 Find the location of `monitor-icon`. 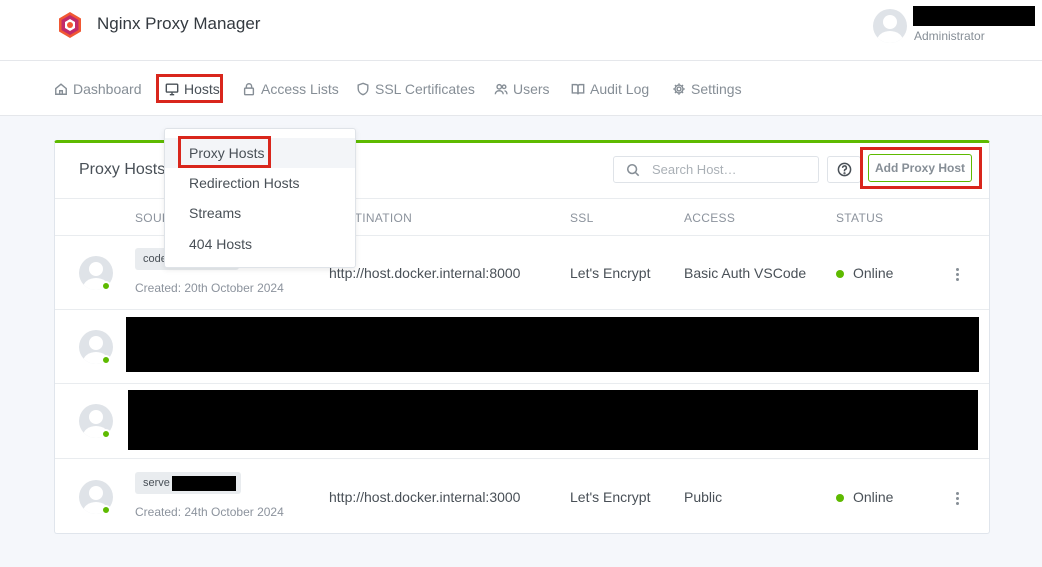

monitor-icon is located at coordinates (172, 89).